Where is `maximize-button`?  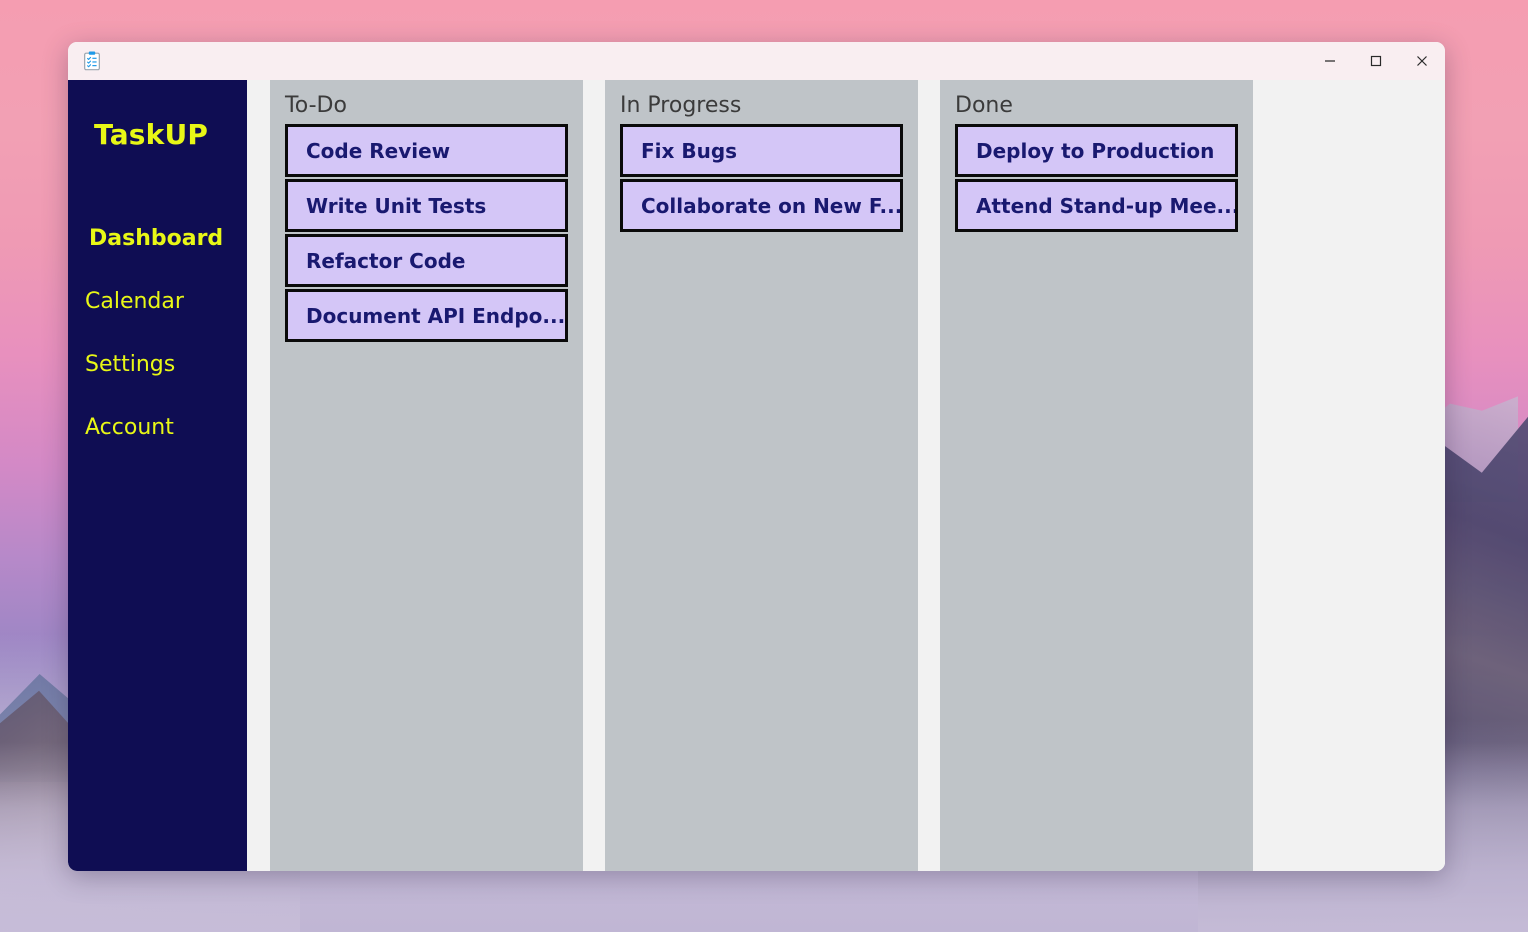
maximize-button is located at coordinates (1376, 61).